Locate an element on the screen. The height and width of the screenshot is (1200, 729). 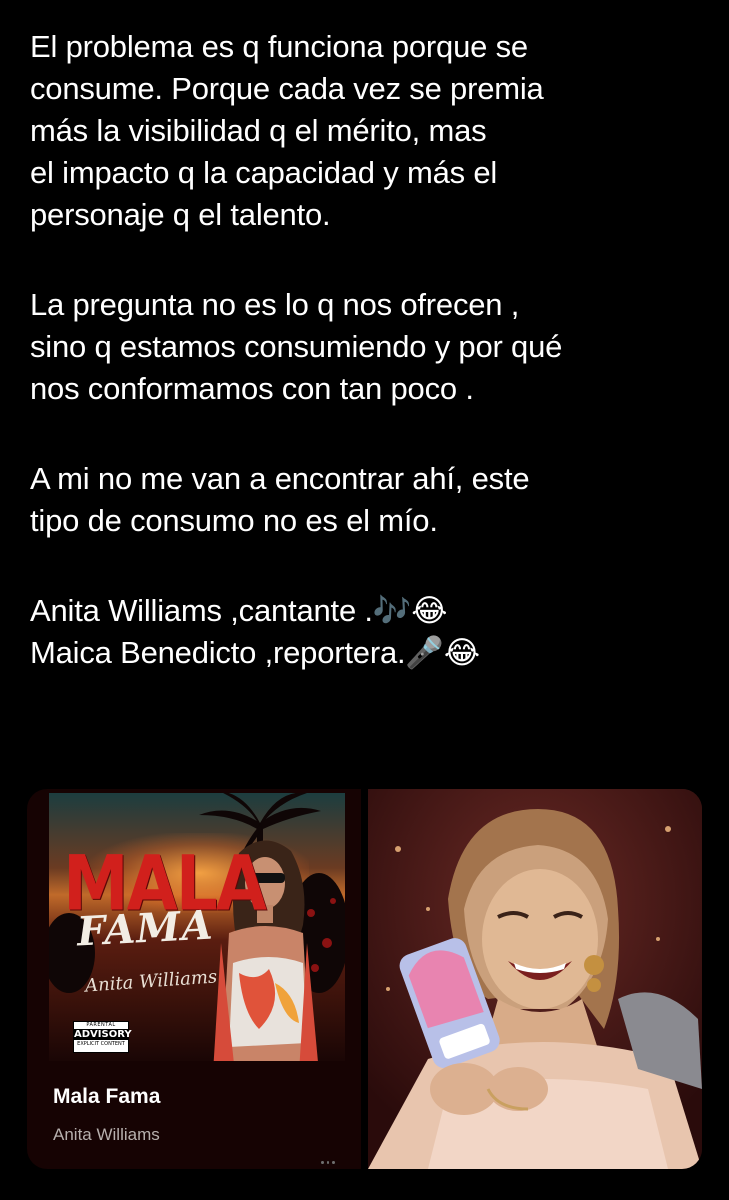
microphone-laughing-emoji-icon: 🎤😂 is located at coordinates (442, 653).